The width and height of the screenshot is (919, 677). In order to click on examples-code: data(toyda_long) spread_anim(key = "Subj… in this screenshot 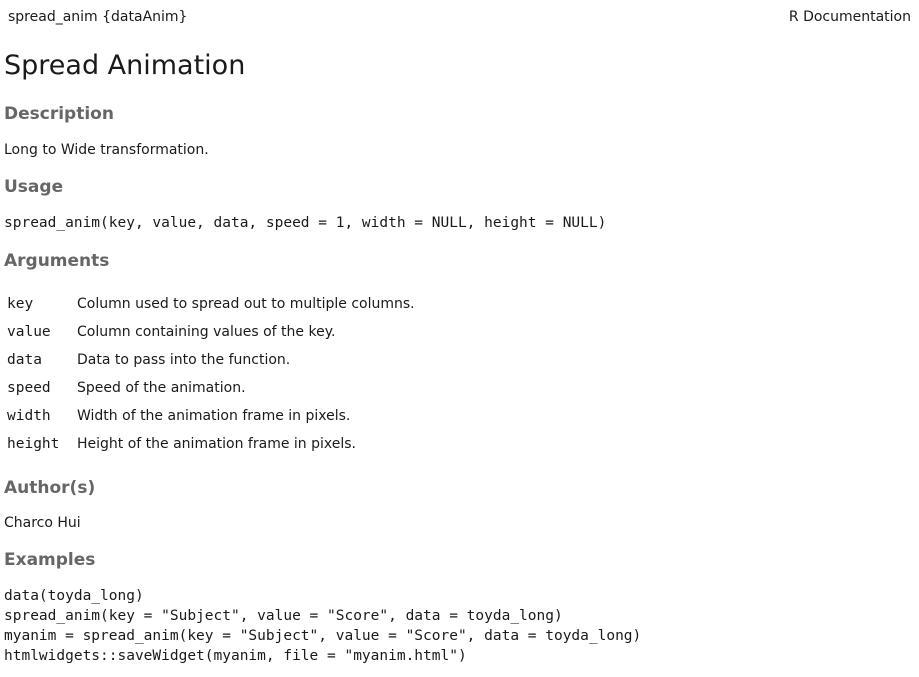, I will do `click(322, 626)`.